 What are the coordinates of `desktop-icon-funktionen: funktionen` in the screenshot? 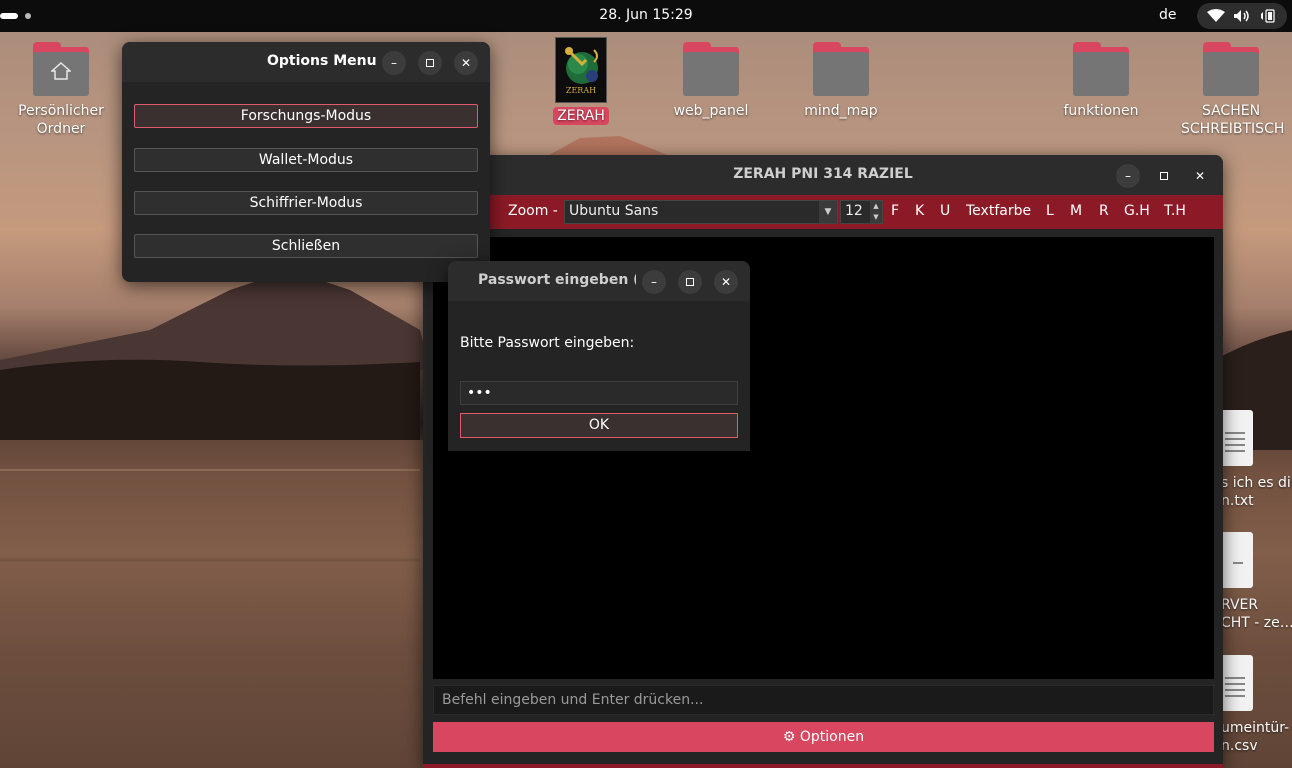 It's located at (1101, 81).